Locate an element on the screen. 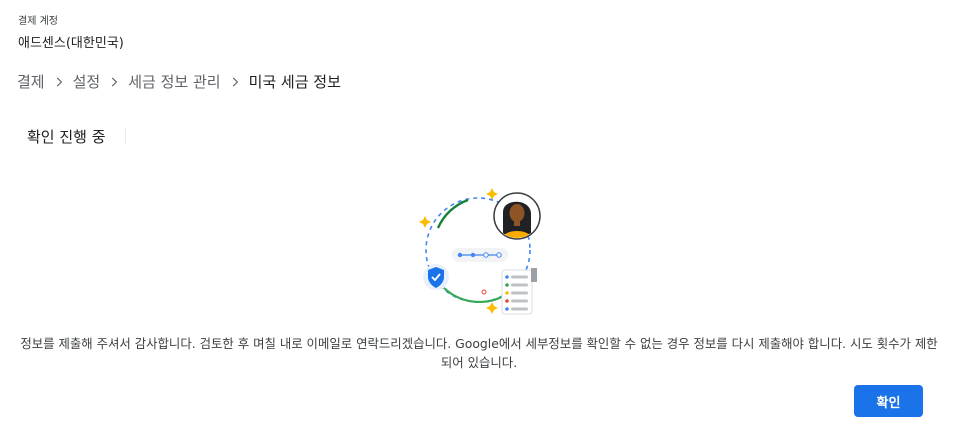 The image size is (958, 441). breadcrumb: 결제 설정 세금 정보 관리 미국 세금 정보 is located at coordinates (179, 81).